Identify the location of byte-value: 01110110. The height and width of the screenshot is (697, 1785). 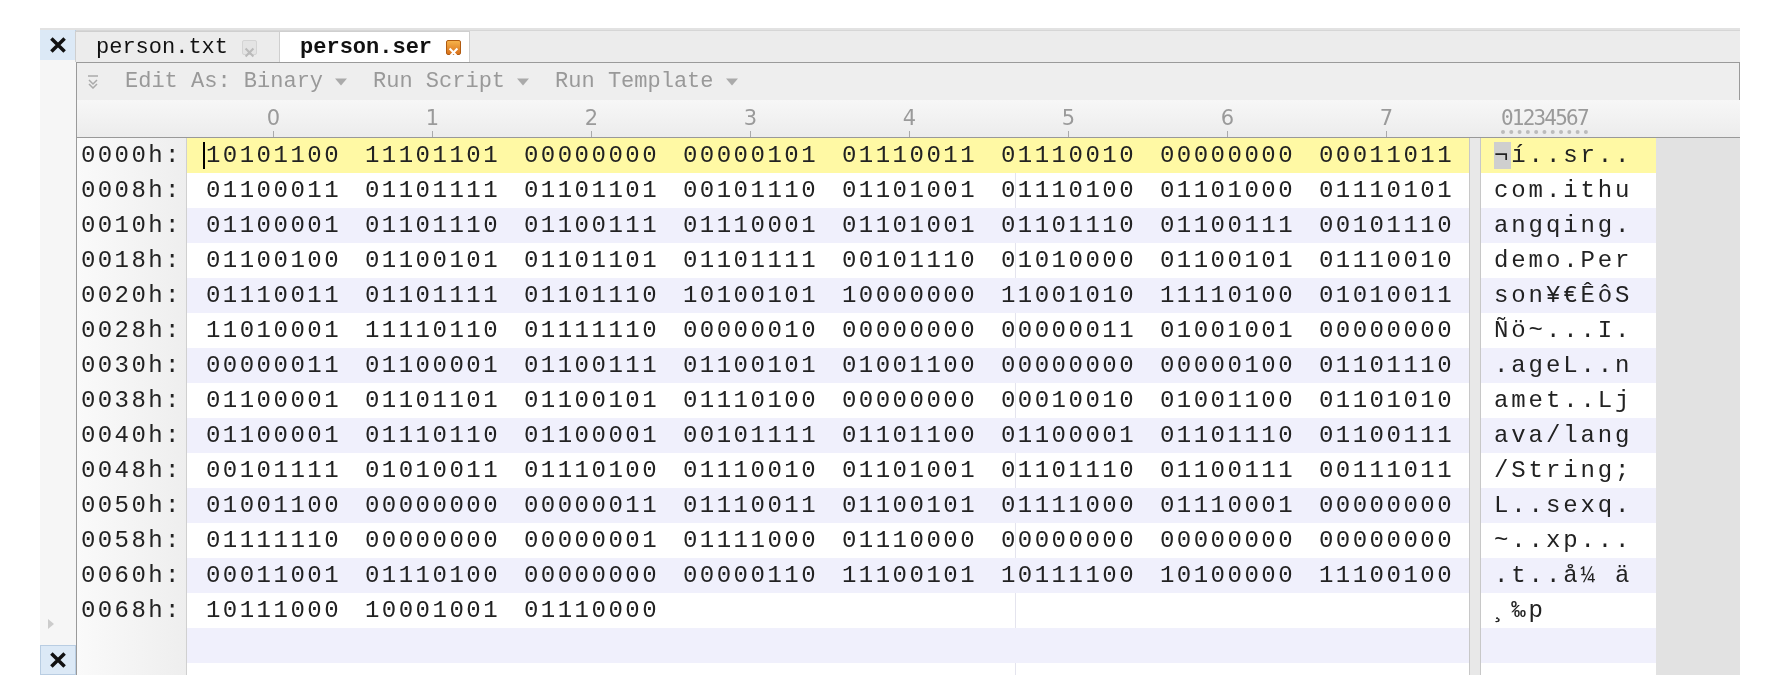
(432, 435).